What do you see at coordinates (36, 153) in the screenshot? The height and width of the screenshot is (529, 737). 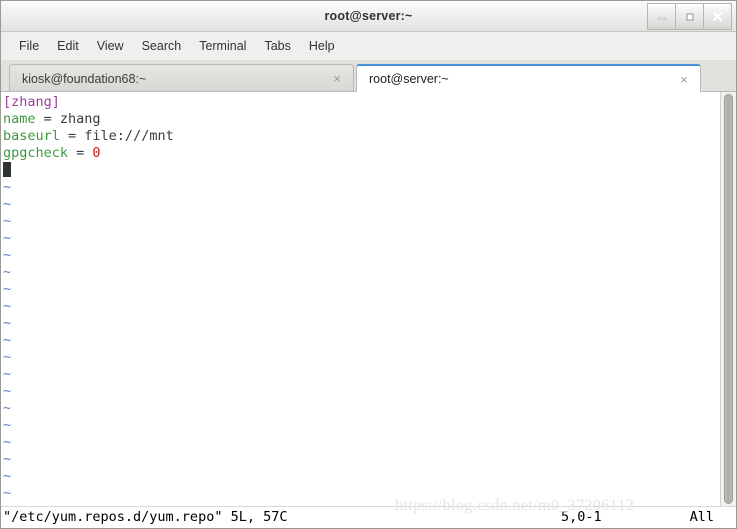 I see `ini-key: gpgcheck` at bounding box center [36, 153].